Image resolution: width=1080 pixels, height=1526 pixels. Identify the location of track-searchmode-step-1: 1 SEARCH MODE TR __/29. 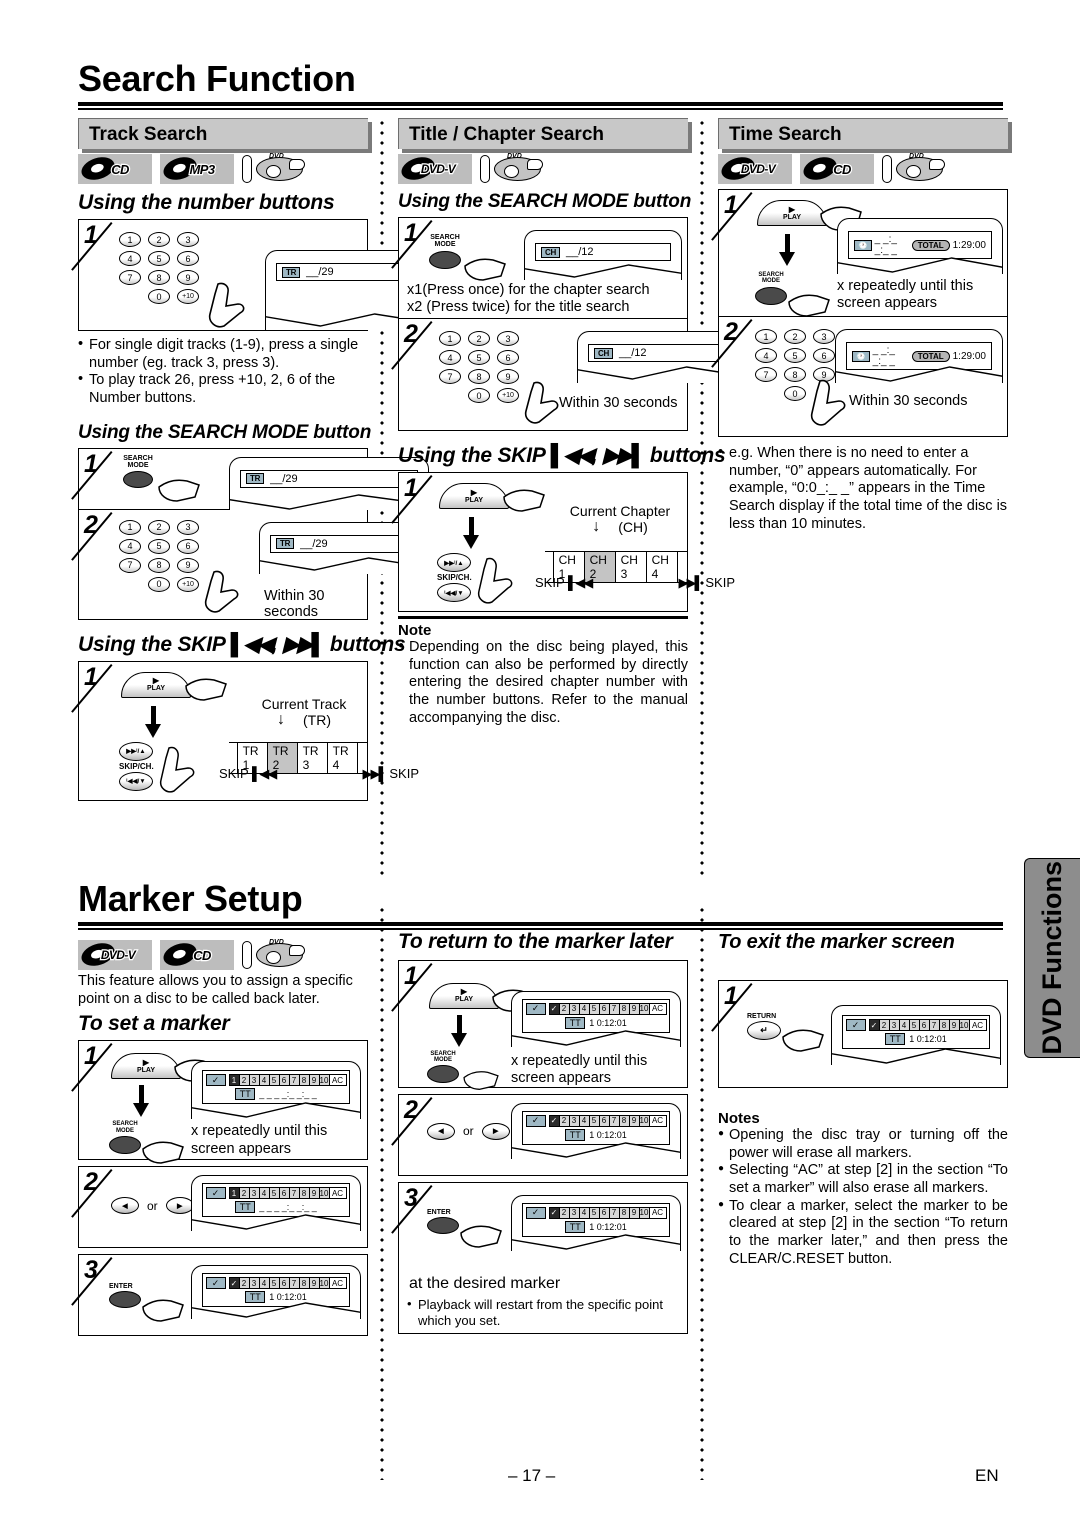
(253, 479).